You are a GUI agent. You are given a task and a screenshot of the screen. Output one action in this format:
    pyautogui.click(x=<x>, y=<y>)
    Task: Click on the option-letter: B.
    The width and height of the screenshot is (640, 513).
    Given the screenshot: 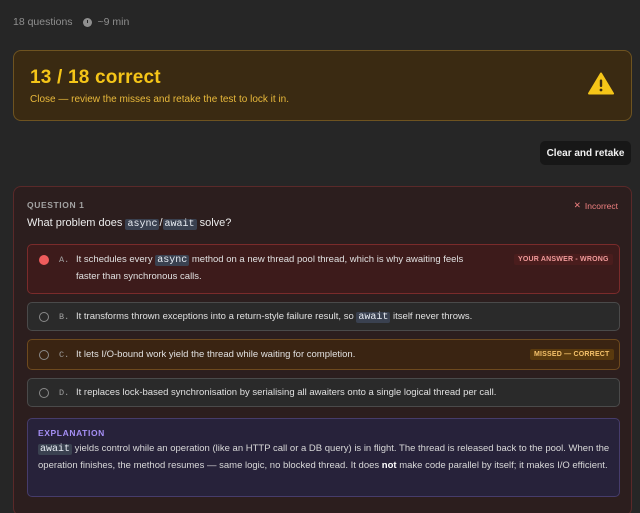 What is the action you would take?
    pyautogui.click(x=64, y=317)
    